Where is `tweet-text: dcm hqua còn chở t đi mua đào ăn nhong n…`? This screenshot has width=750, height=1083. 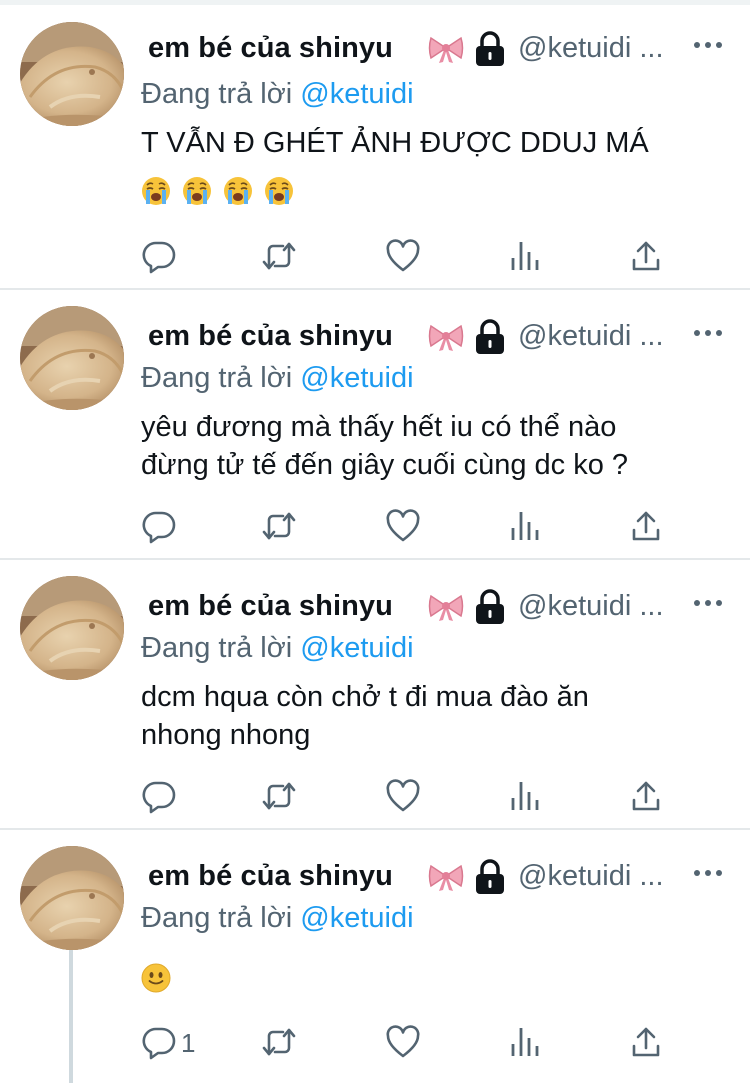
tweet-text: dcm hqua còn chở t đi mua đào ăn nhong n… is located at coordinates (436, 716).